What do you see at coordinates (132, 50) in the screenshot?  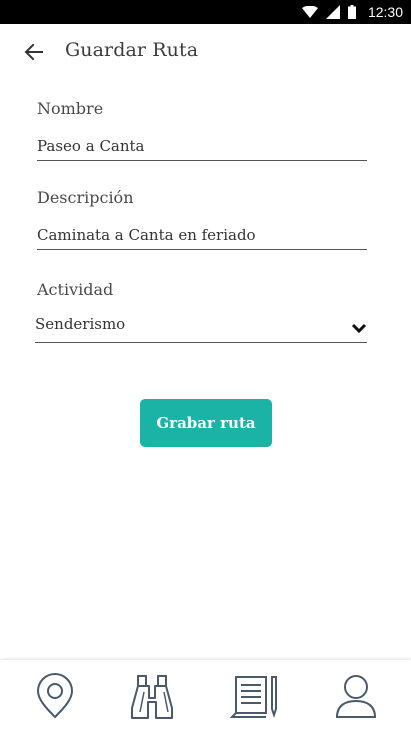 I see `page-title: Guardar Ruta` at bounding box center [132, 50].